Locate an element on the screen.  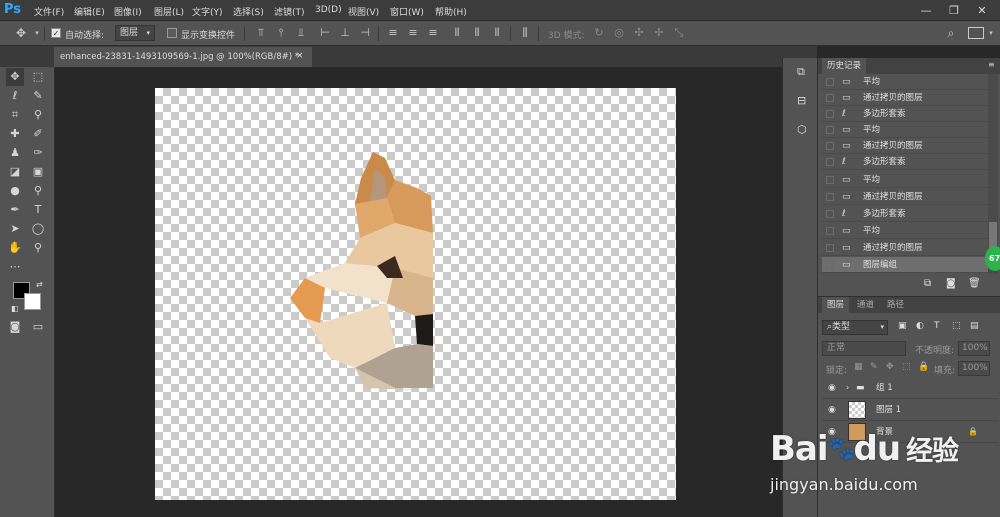
align-top-icon: ⫪ is located at coordinates (261, 33).